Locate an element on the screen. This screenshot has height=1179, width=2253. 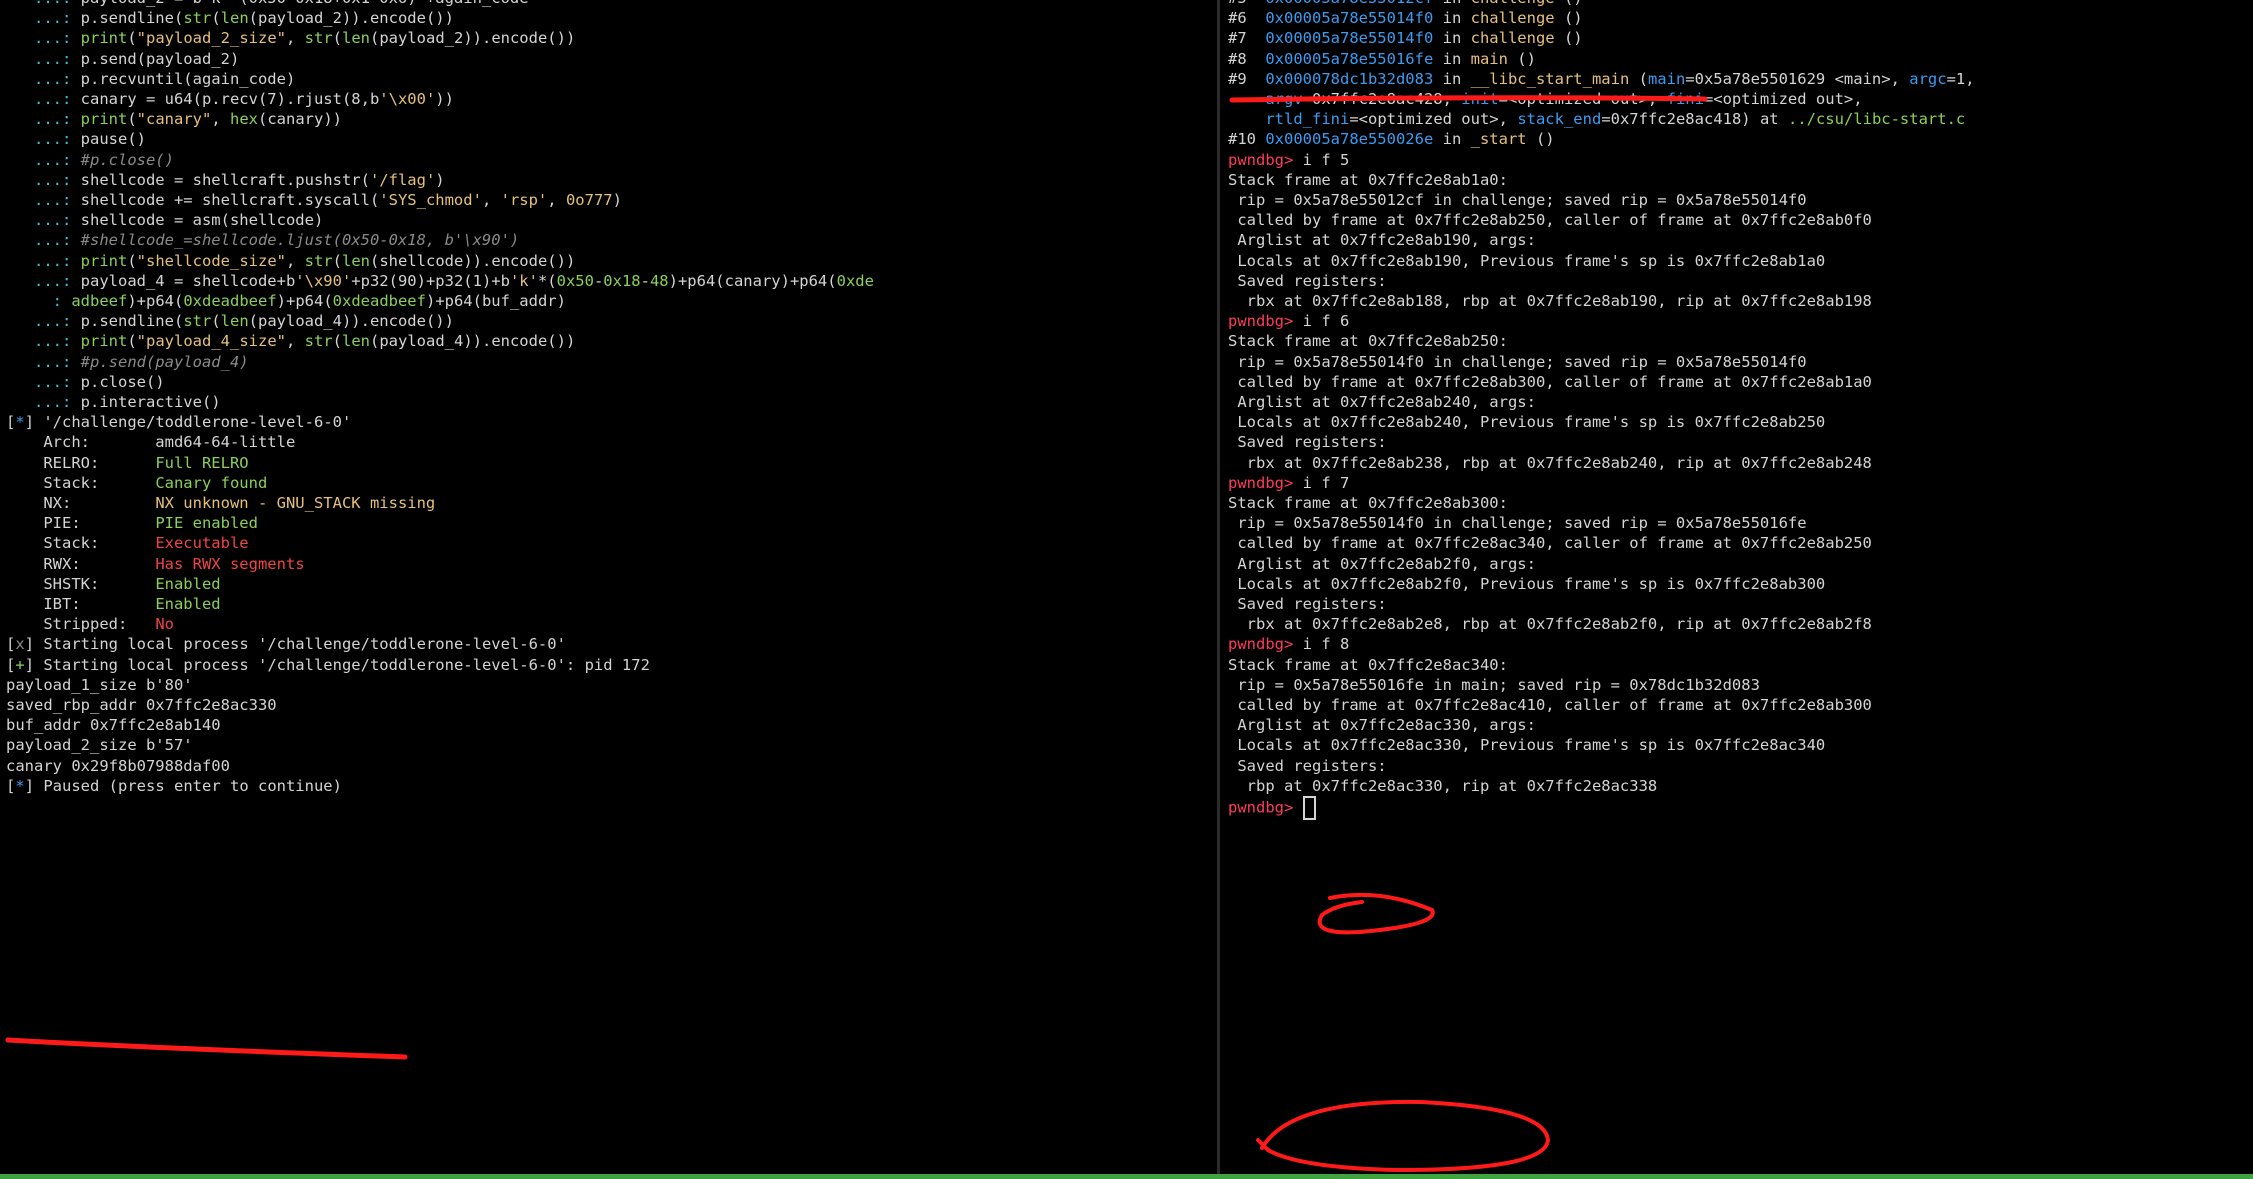
terminal-line: buf_addr 0x7ffc2e8ab140 is located at coordinates (113, 725).